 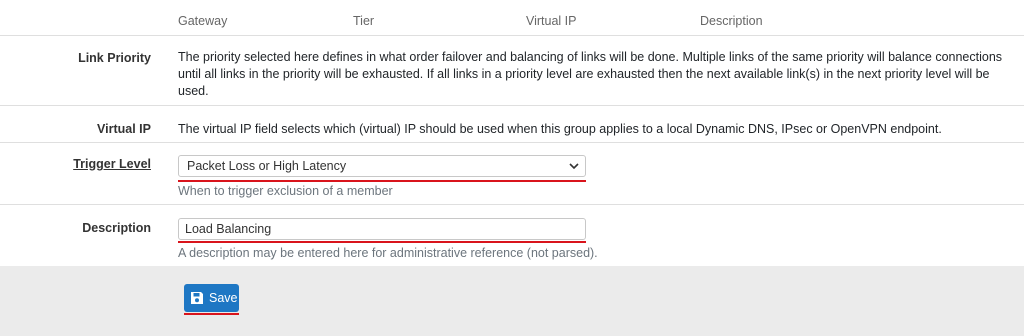 What do you see at coordinates (223, 298) in the screenshot?
I see `save-button-label: Save` at bounding box center [223, 298].